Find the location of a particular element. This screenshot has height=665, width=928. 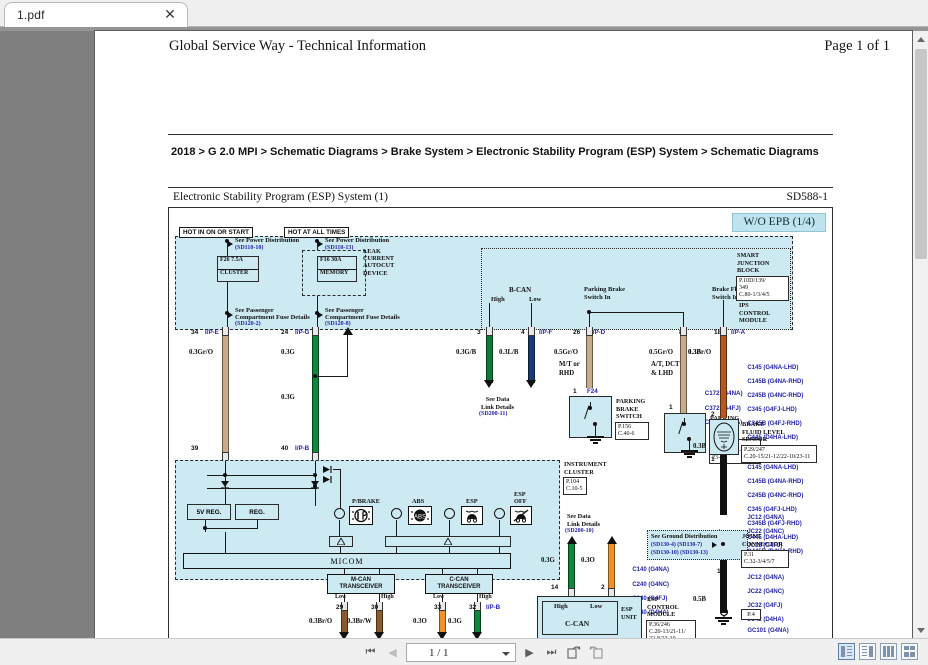

fuse-details-text-2a: See Passenger is located at coordinates (344, 310).